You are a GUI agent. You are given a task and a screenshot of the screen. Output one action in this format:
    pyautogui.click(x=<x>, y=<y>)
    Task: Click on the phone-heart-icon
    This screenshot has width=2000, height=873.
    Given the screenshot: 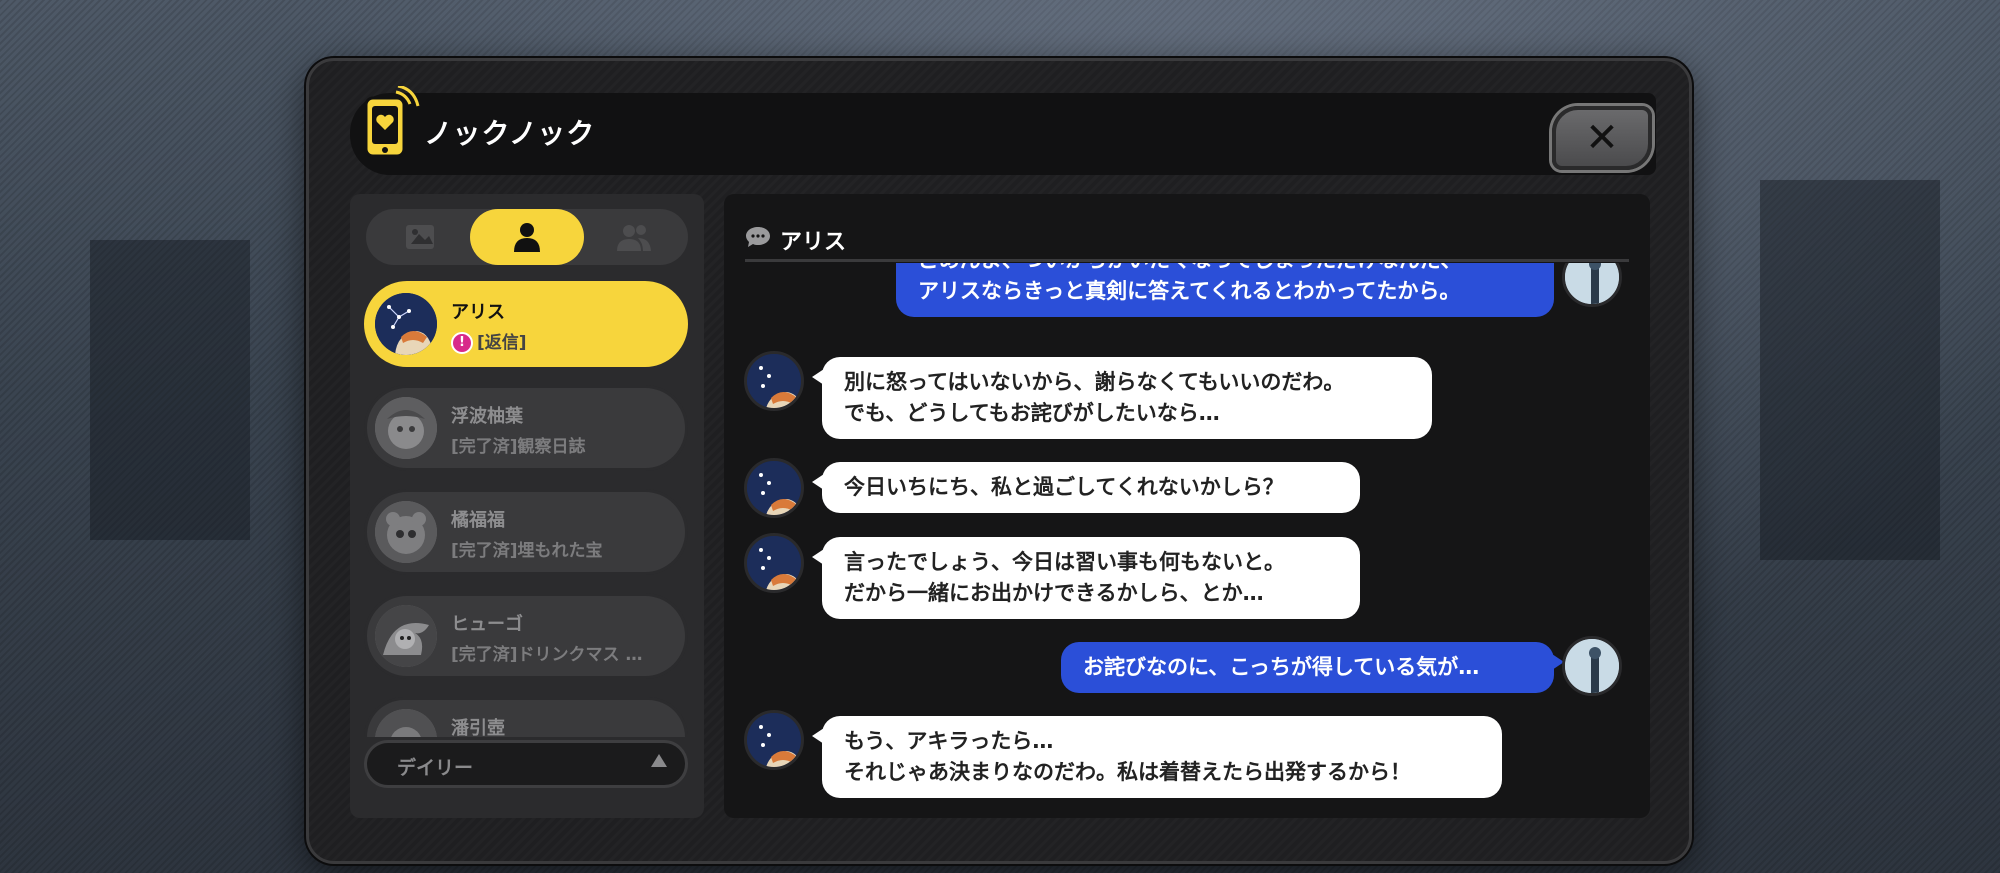 What is the action you would take?
    pyautogui.click(x=392, y=122)
    